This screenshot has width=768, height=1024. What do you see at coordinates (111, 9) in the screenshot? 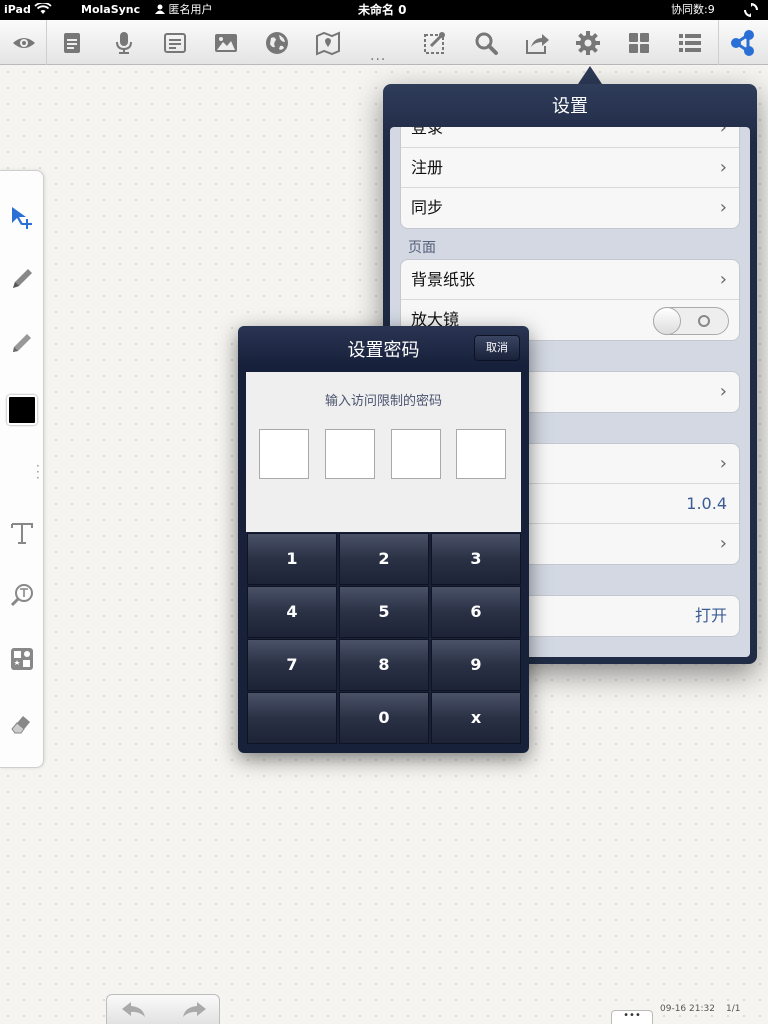
I see `app-name: MolaSync` at bounding box center [111, 9].